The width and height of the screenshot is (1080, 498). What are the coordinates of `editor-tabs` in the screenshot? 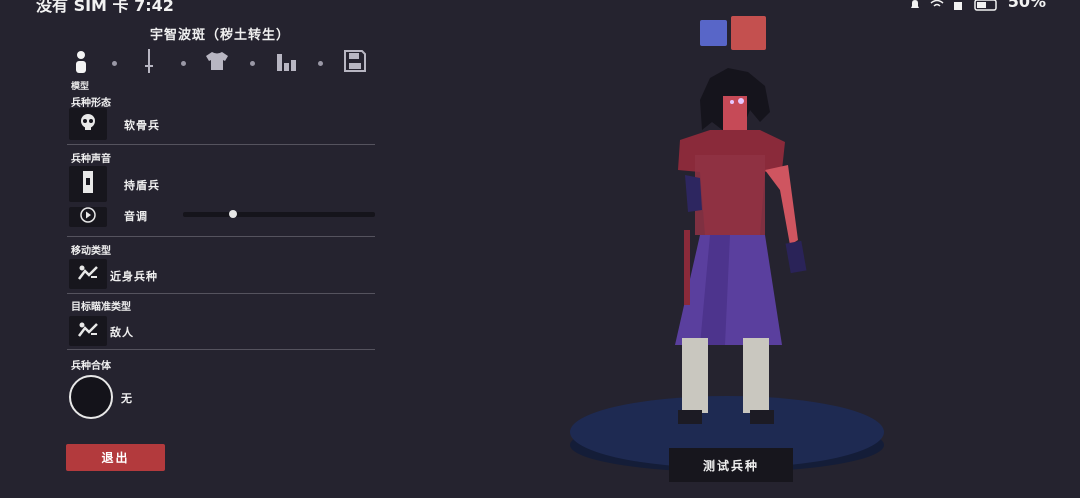 It's located at (220, 64).